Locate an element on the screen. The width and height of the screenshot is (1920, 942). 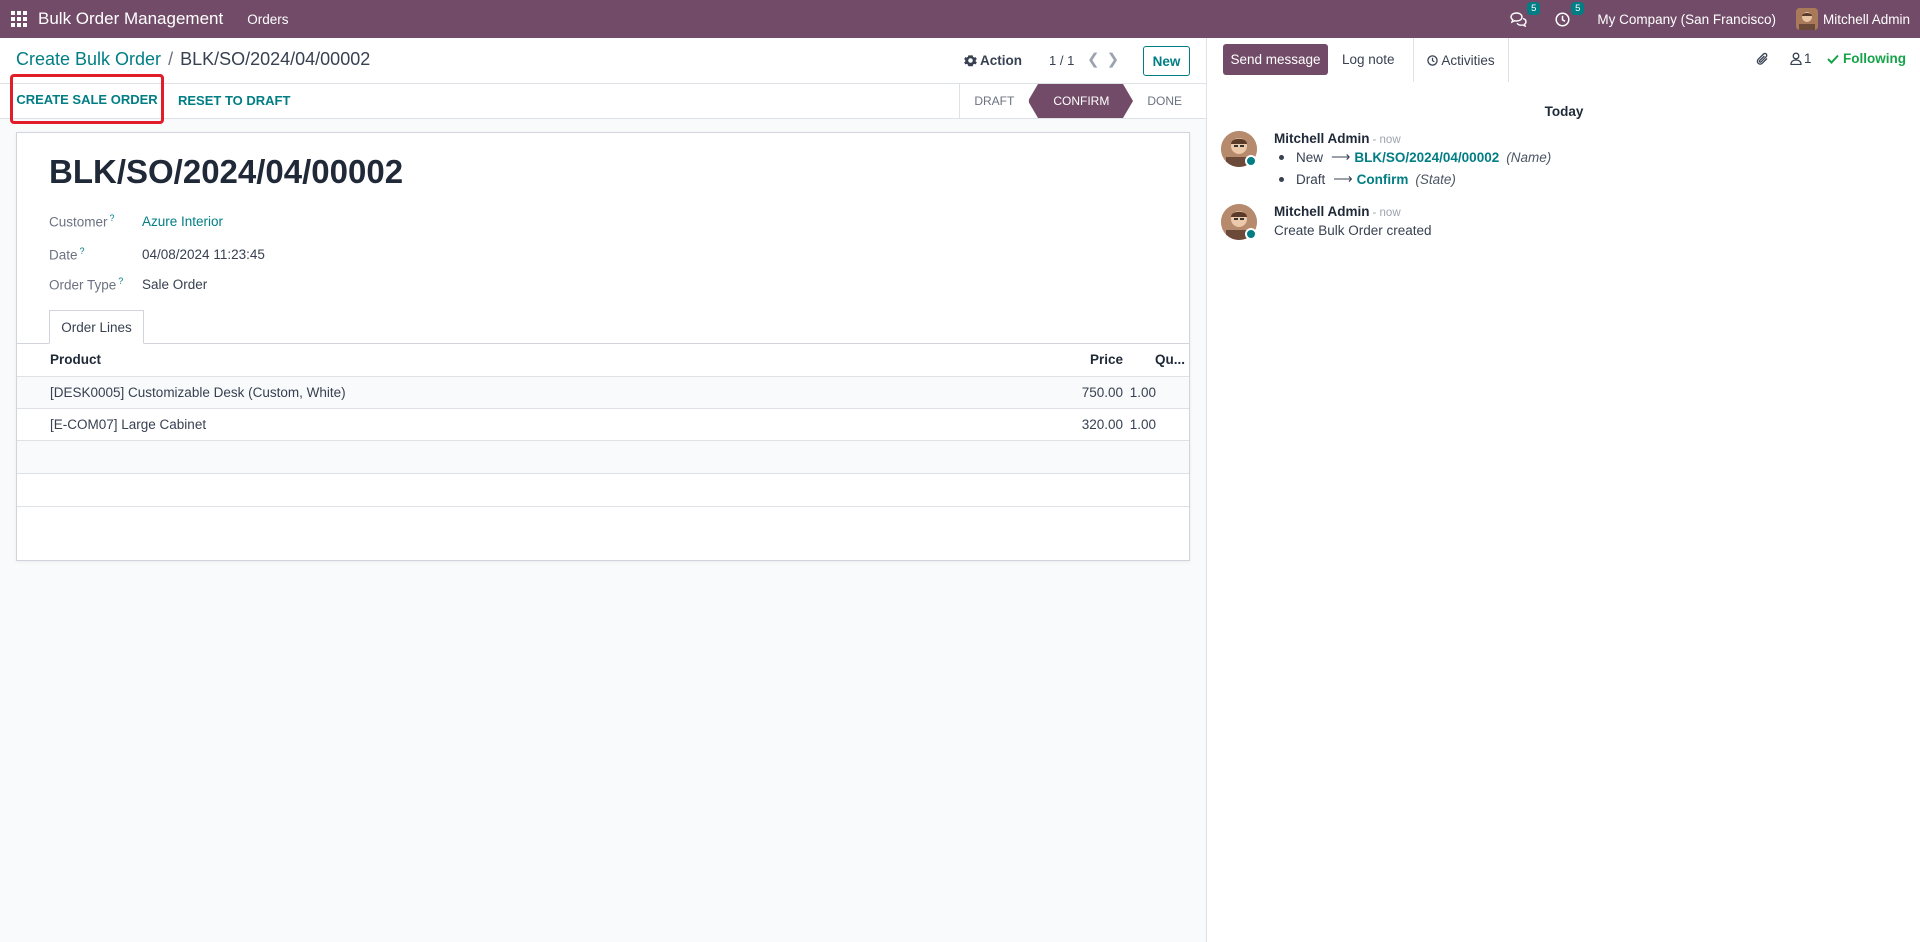
messages-badge: 5 is located at coordinates (1534, 8).